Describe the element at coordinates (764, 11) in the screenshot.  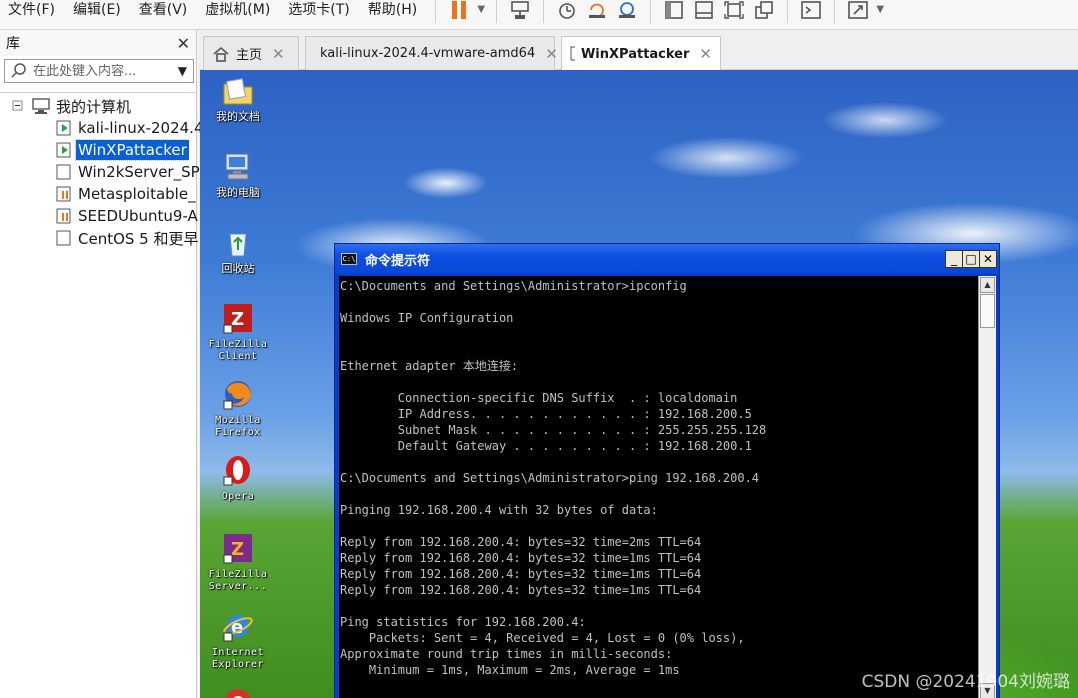
I see `unity-button` at that location.